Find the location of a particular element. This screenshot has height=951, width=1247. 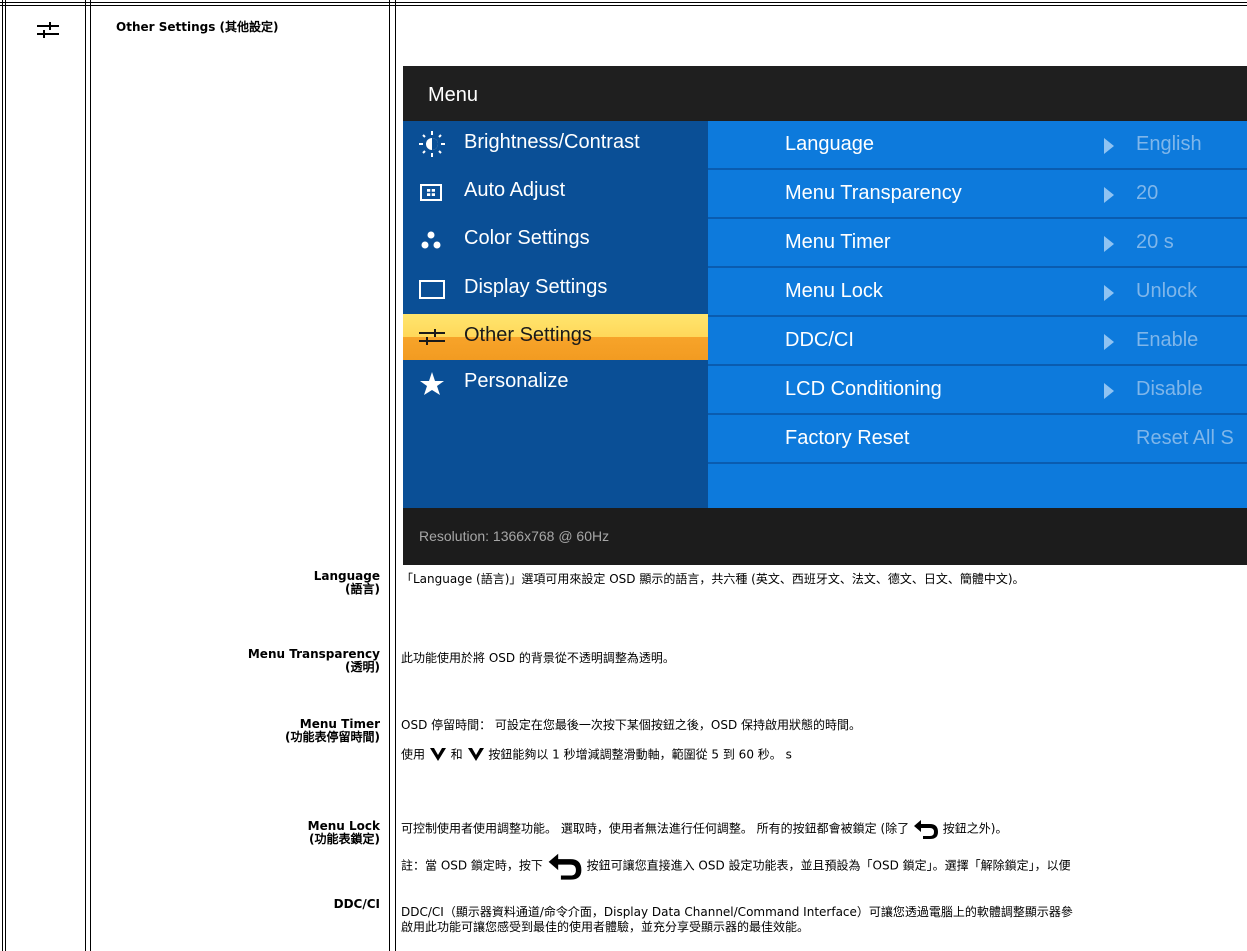

option-label: Menu Timer is located at coordinates (838, 242).